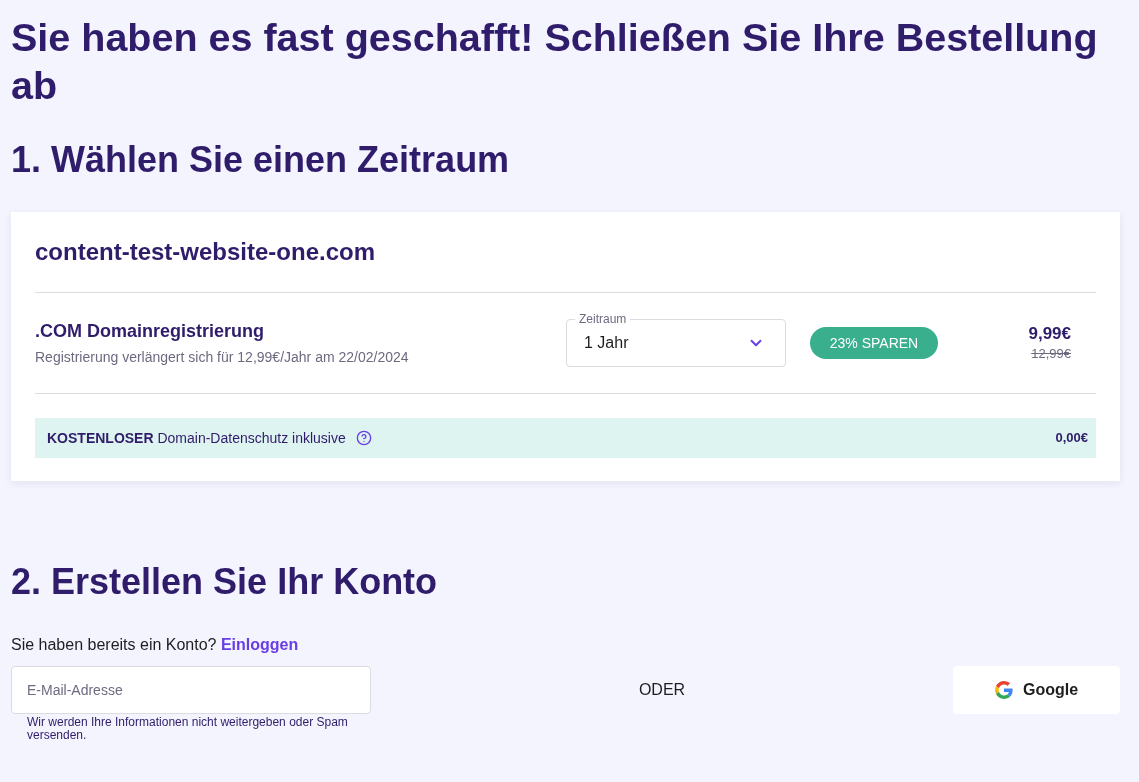  What do you see at coordinates (1049, 334) in the screenshot?
I see `price: 9,99€` at bounding box center [1049, 334].